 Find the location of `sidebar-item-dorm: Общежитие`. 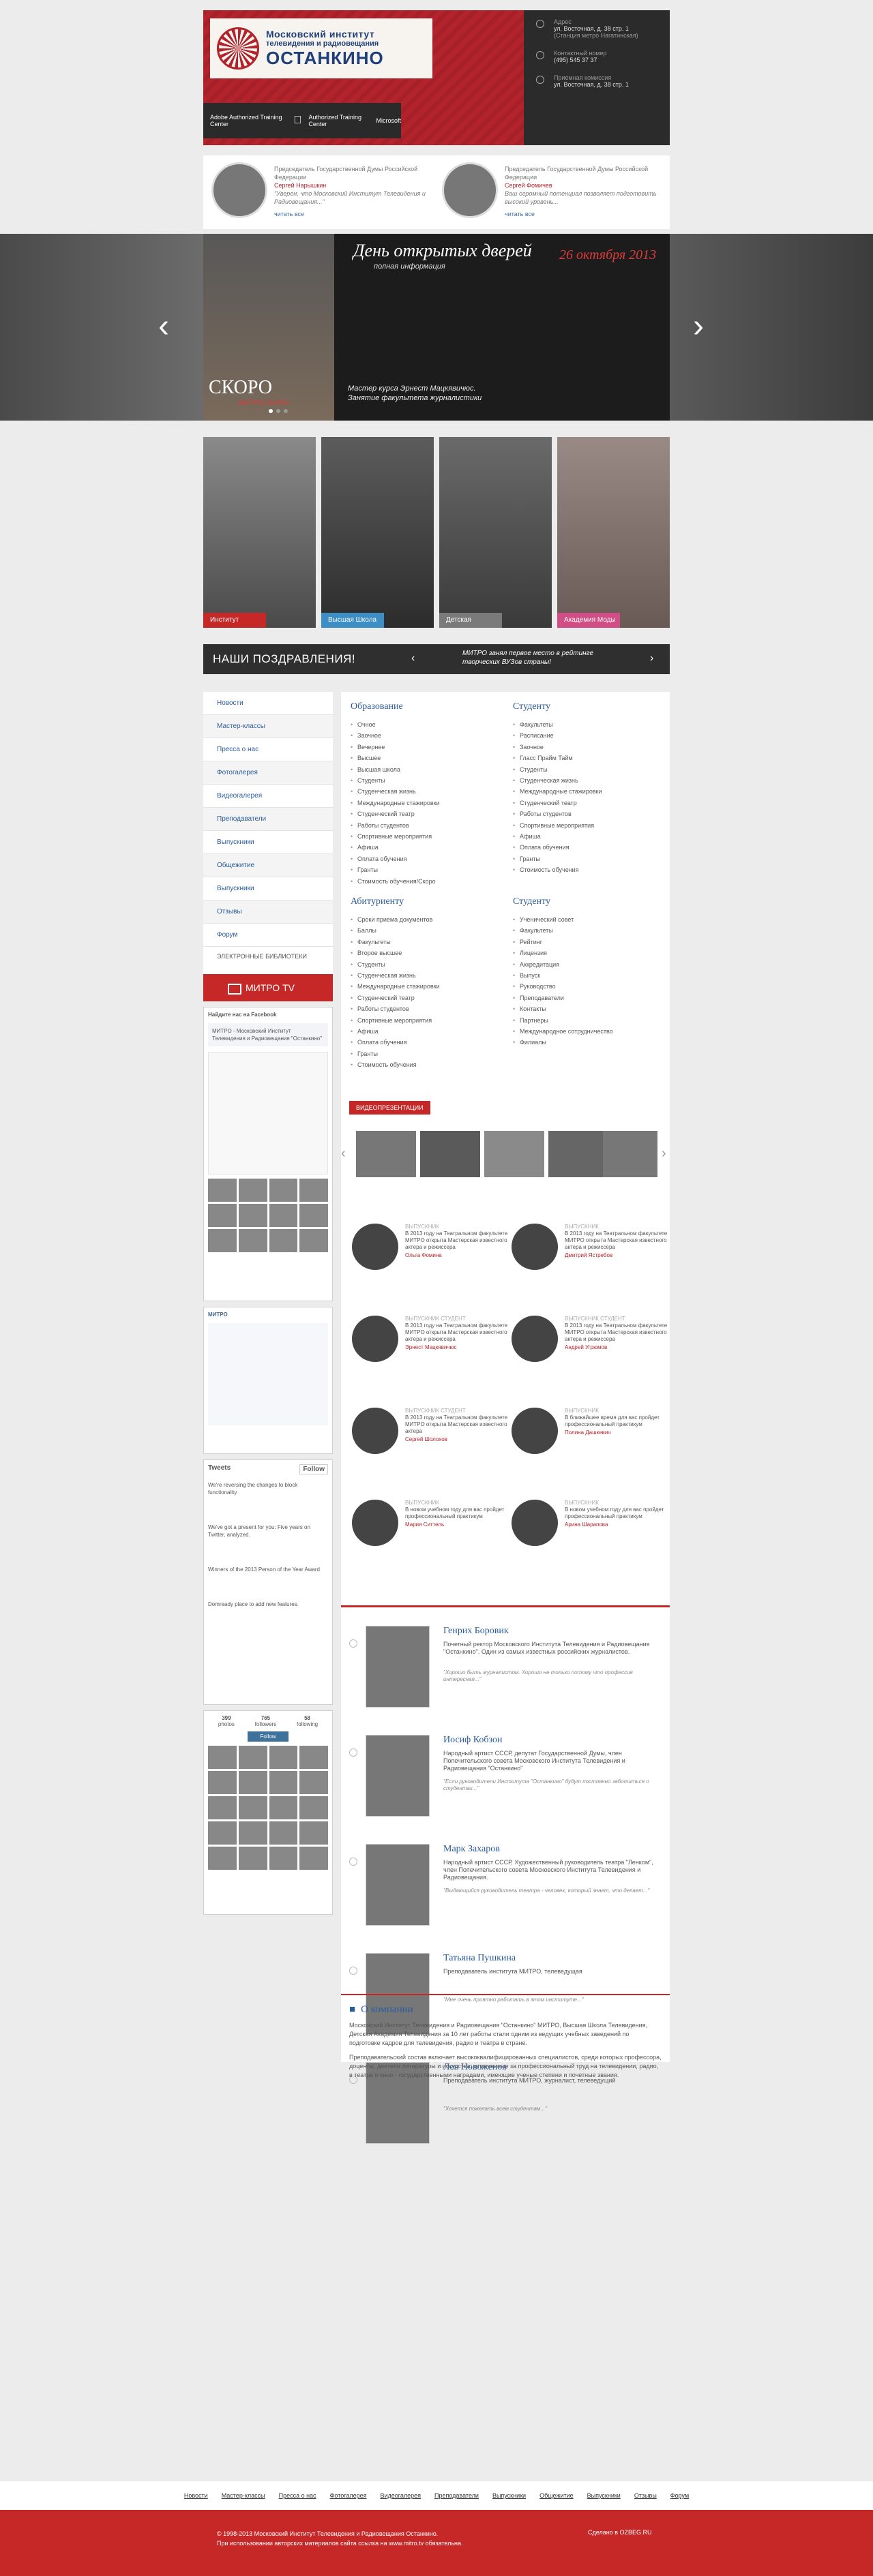

sidebar-item-dorm: Общежитие is located at coordinates (268, 866).